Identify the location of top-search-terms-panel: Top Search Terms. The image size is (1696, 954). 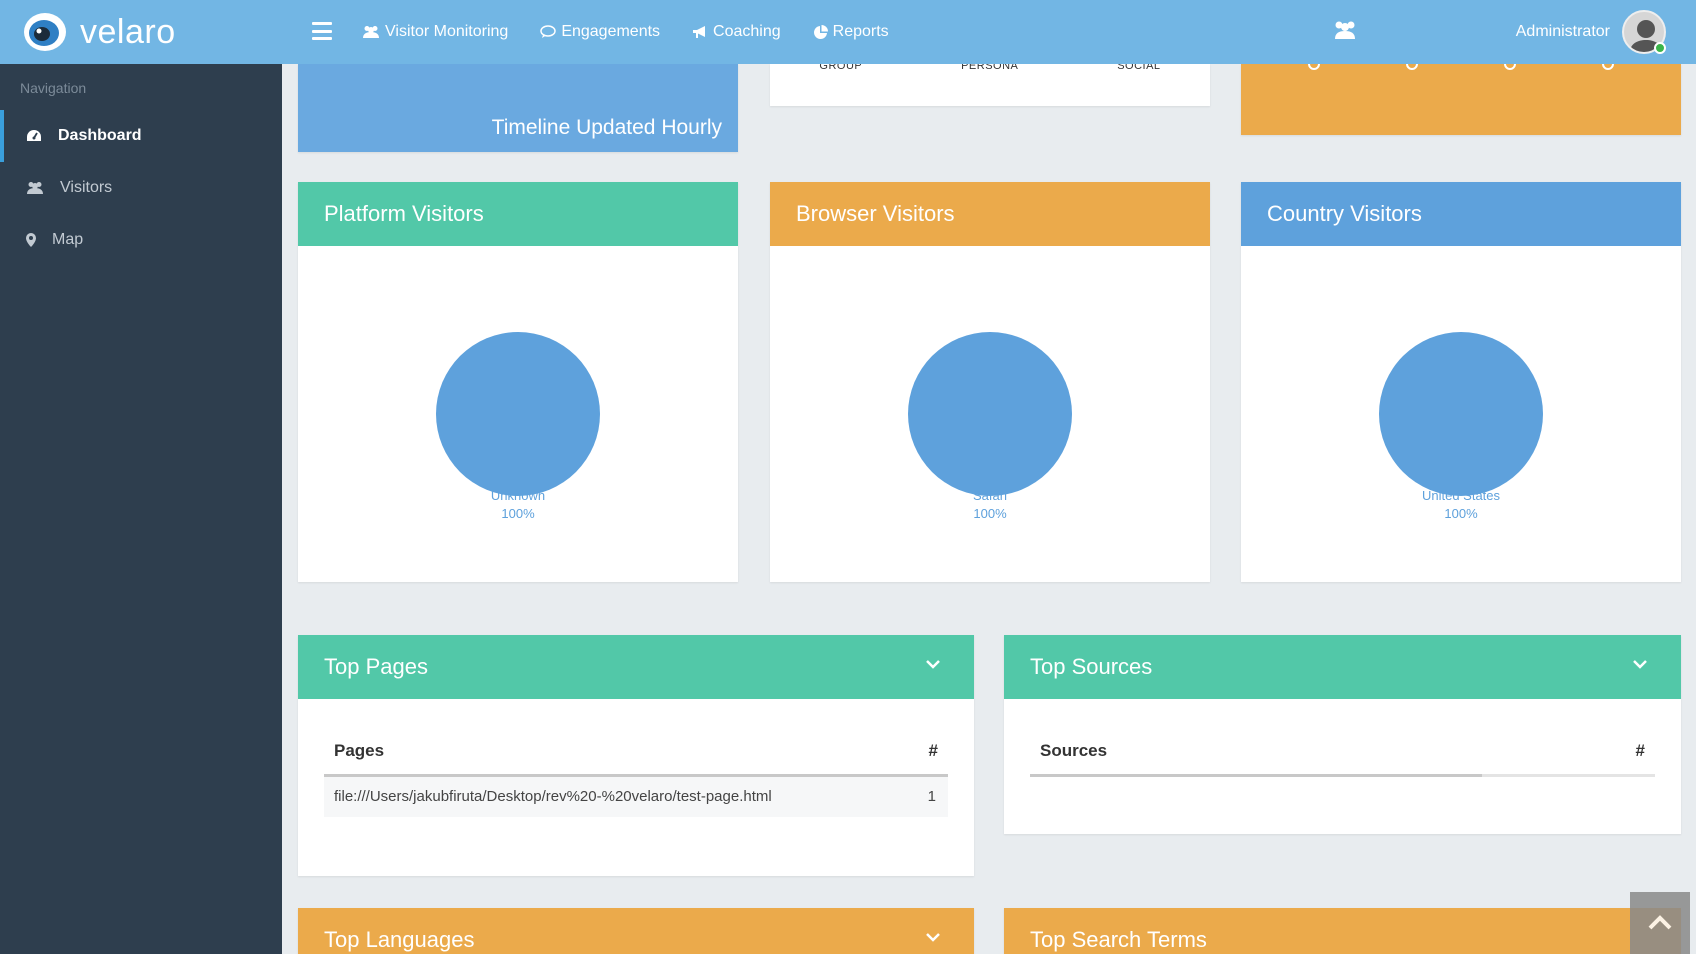
(1342, 931).